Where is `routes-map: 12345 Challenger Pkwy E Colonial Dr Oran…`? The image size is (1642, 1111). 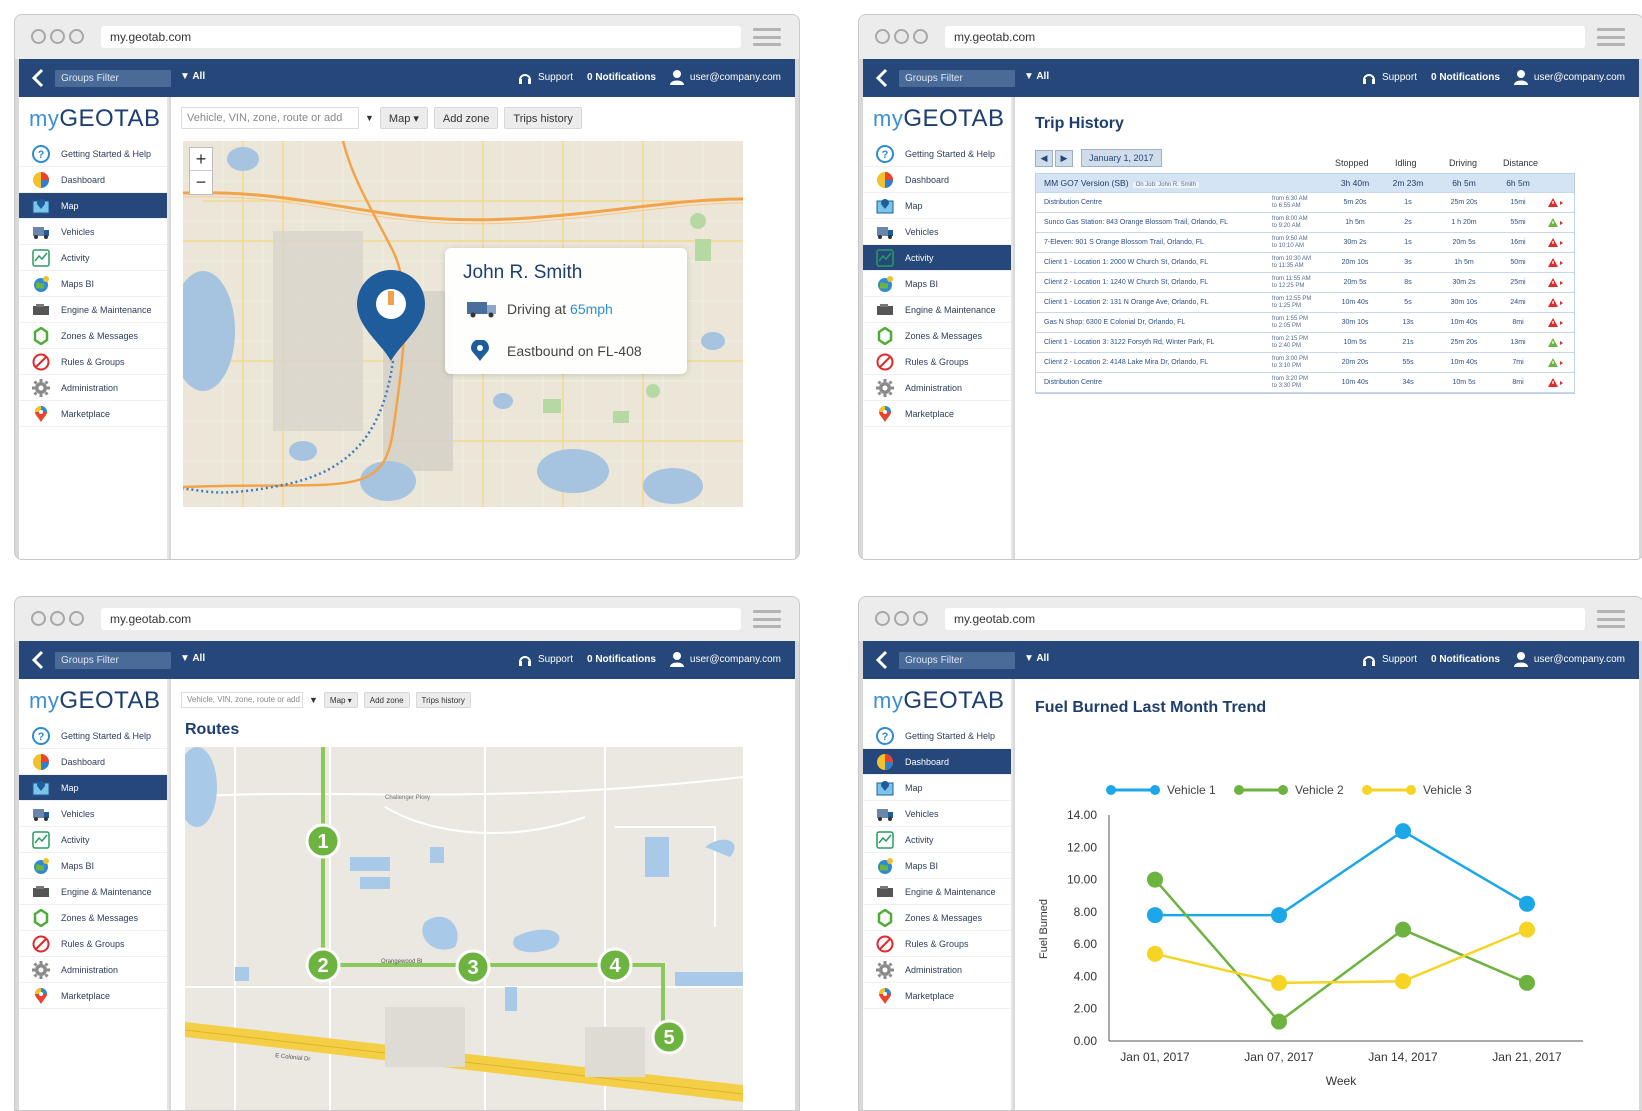
routes-map: 12345 Challenger Pkwy E Colonial Dr Oran… is located at coordinates (464, 928).